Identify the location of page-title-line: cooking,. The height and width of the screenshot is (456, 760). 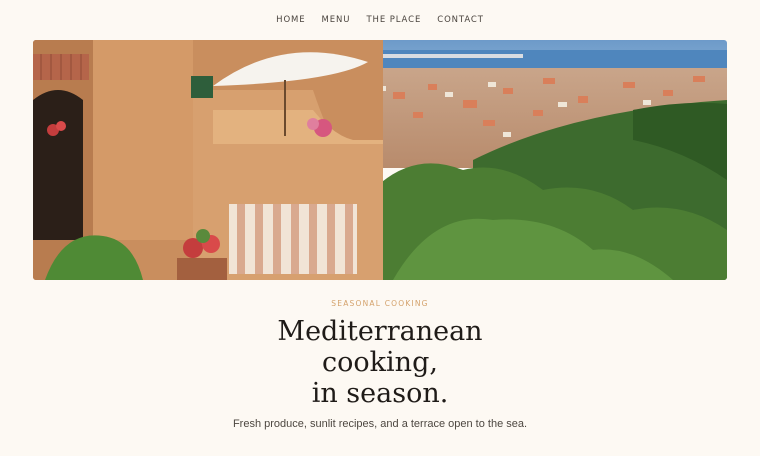
(380, 362).